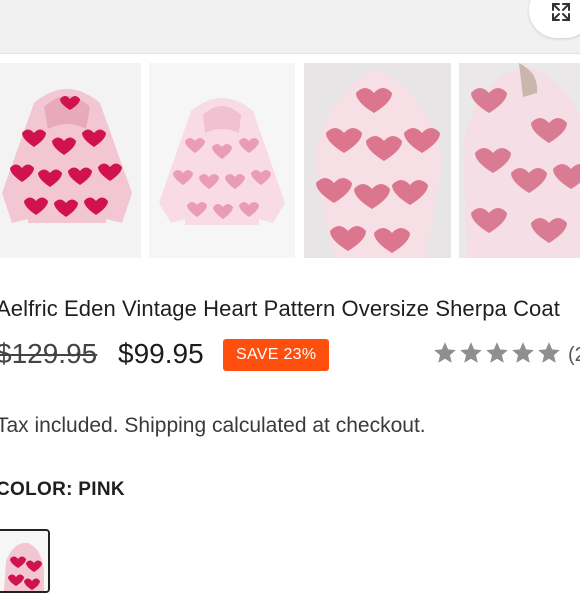 The width and height of the screenshot is (580, 593). Describe the element at coordinates (62, 489) in the screenshot. I see `color-label: COLOR: PINK` at that location.